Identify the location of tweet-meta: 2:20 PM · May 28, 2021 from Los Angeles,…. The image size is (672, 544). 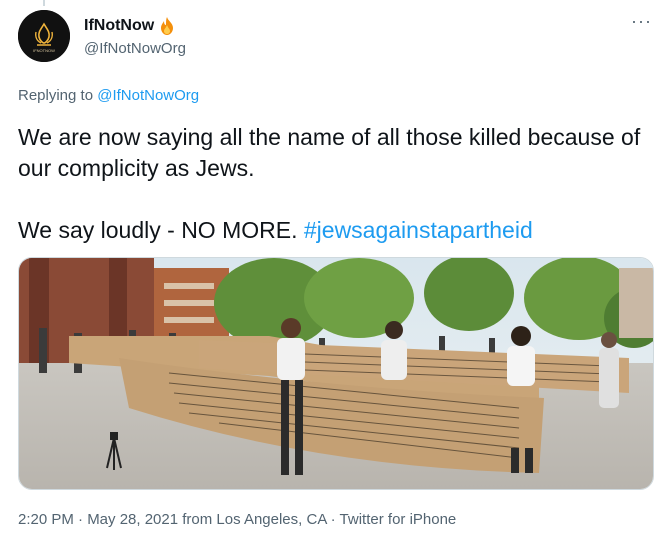
(237, 519).